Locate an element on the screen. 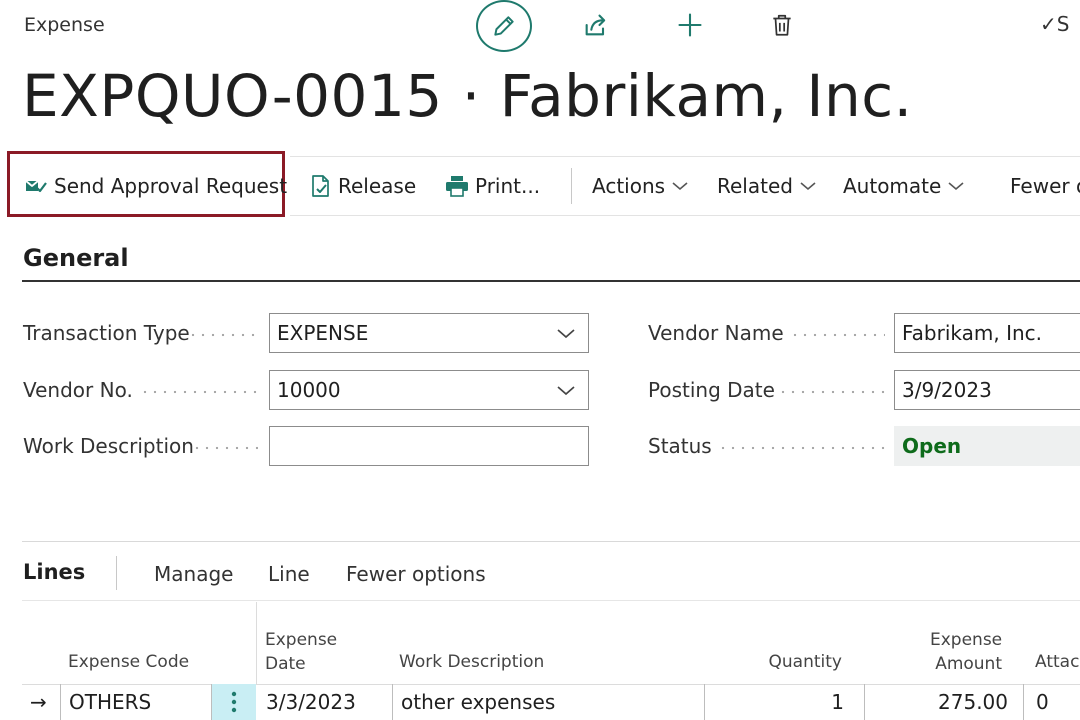  col-header-expense-date-line2: Date is located at coordinates (285, 664).